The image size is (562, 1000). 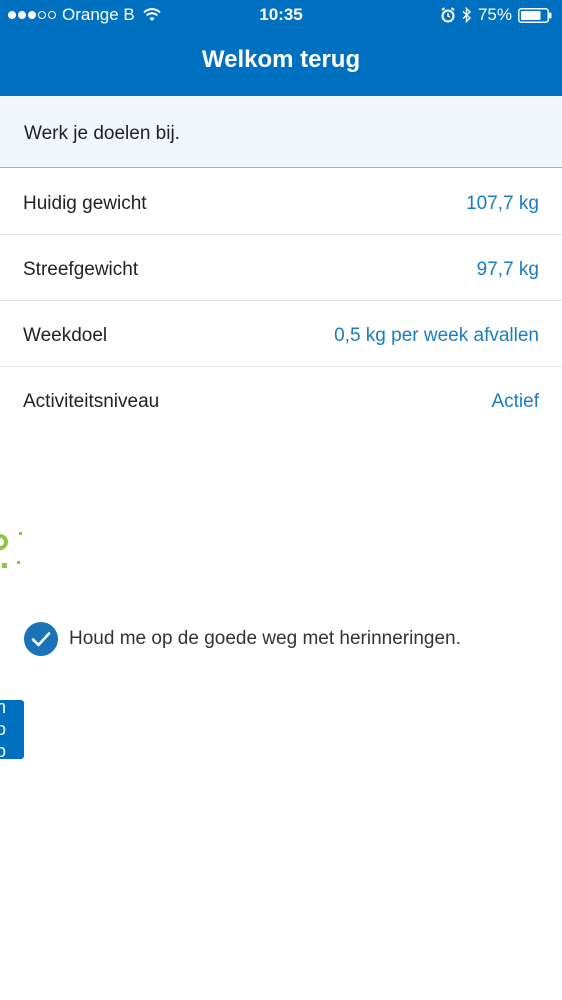 What do you see at coordinates (91, 401) in the screenshot?
I see `goal-label: Activiteitsniveau` at bounding box center [91, 401].